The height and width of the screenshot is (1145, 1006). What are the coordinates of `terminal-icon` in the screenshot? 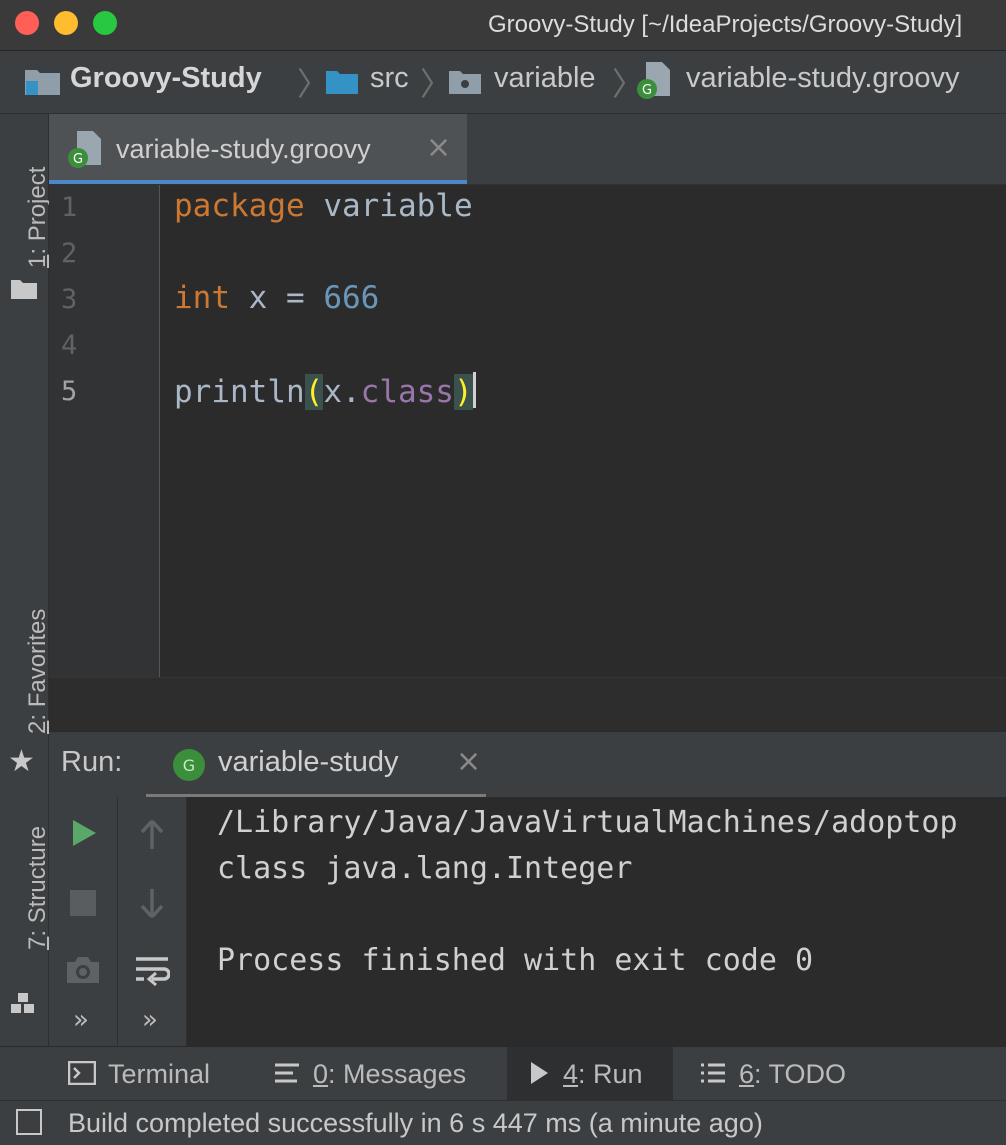 It's located at (82, 1076).